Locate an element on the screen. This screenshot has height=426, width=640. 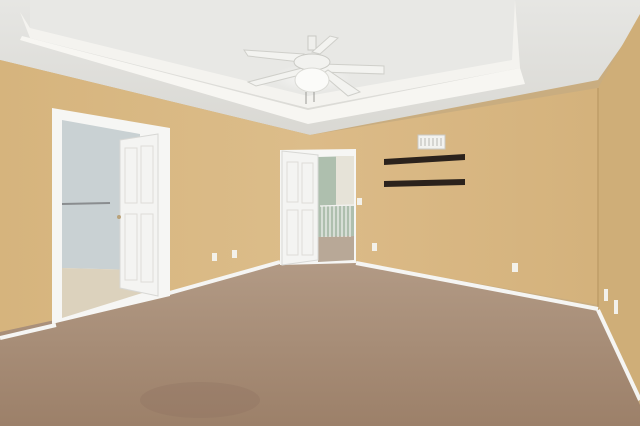
carpet-stain is located at coordinates (200, 400).